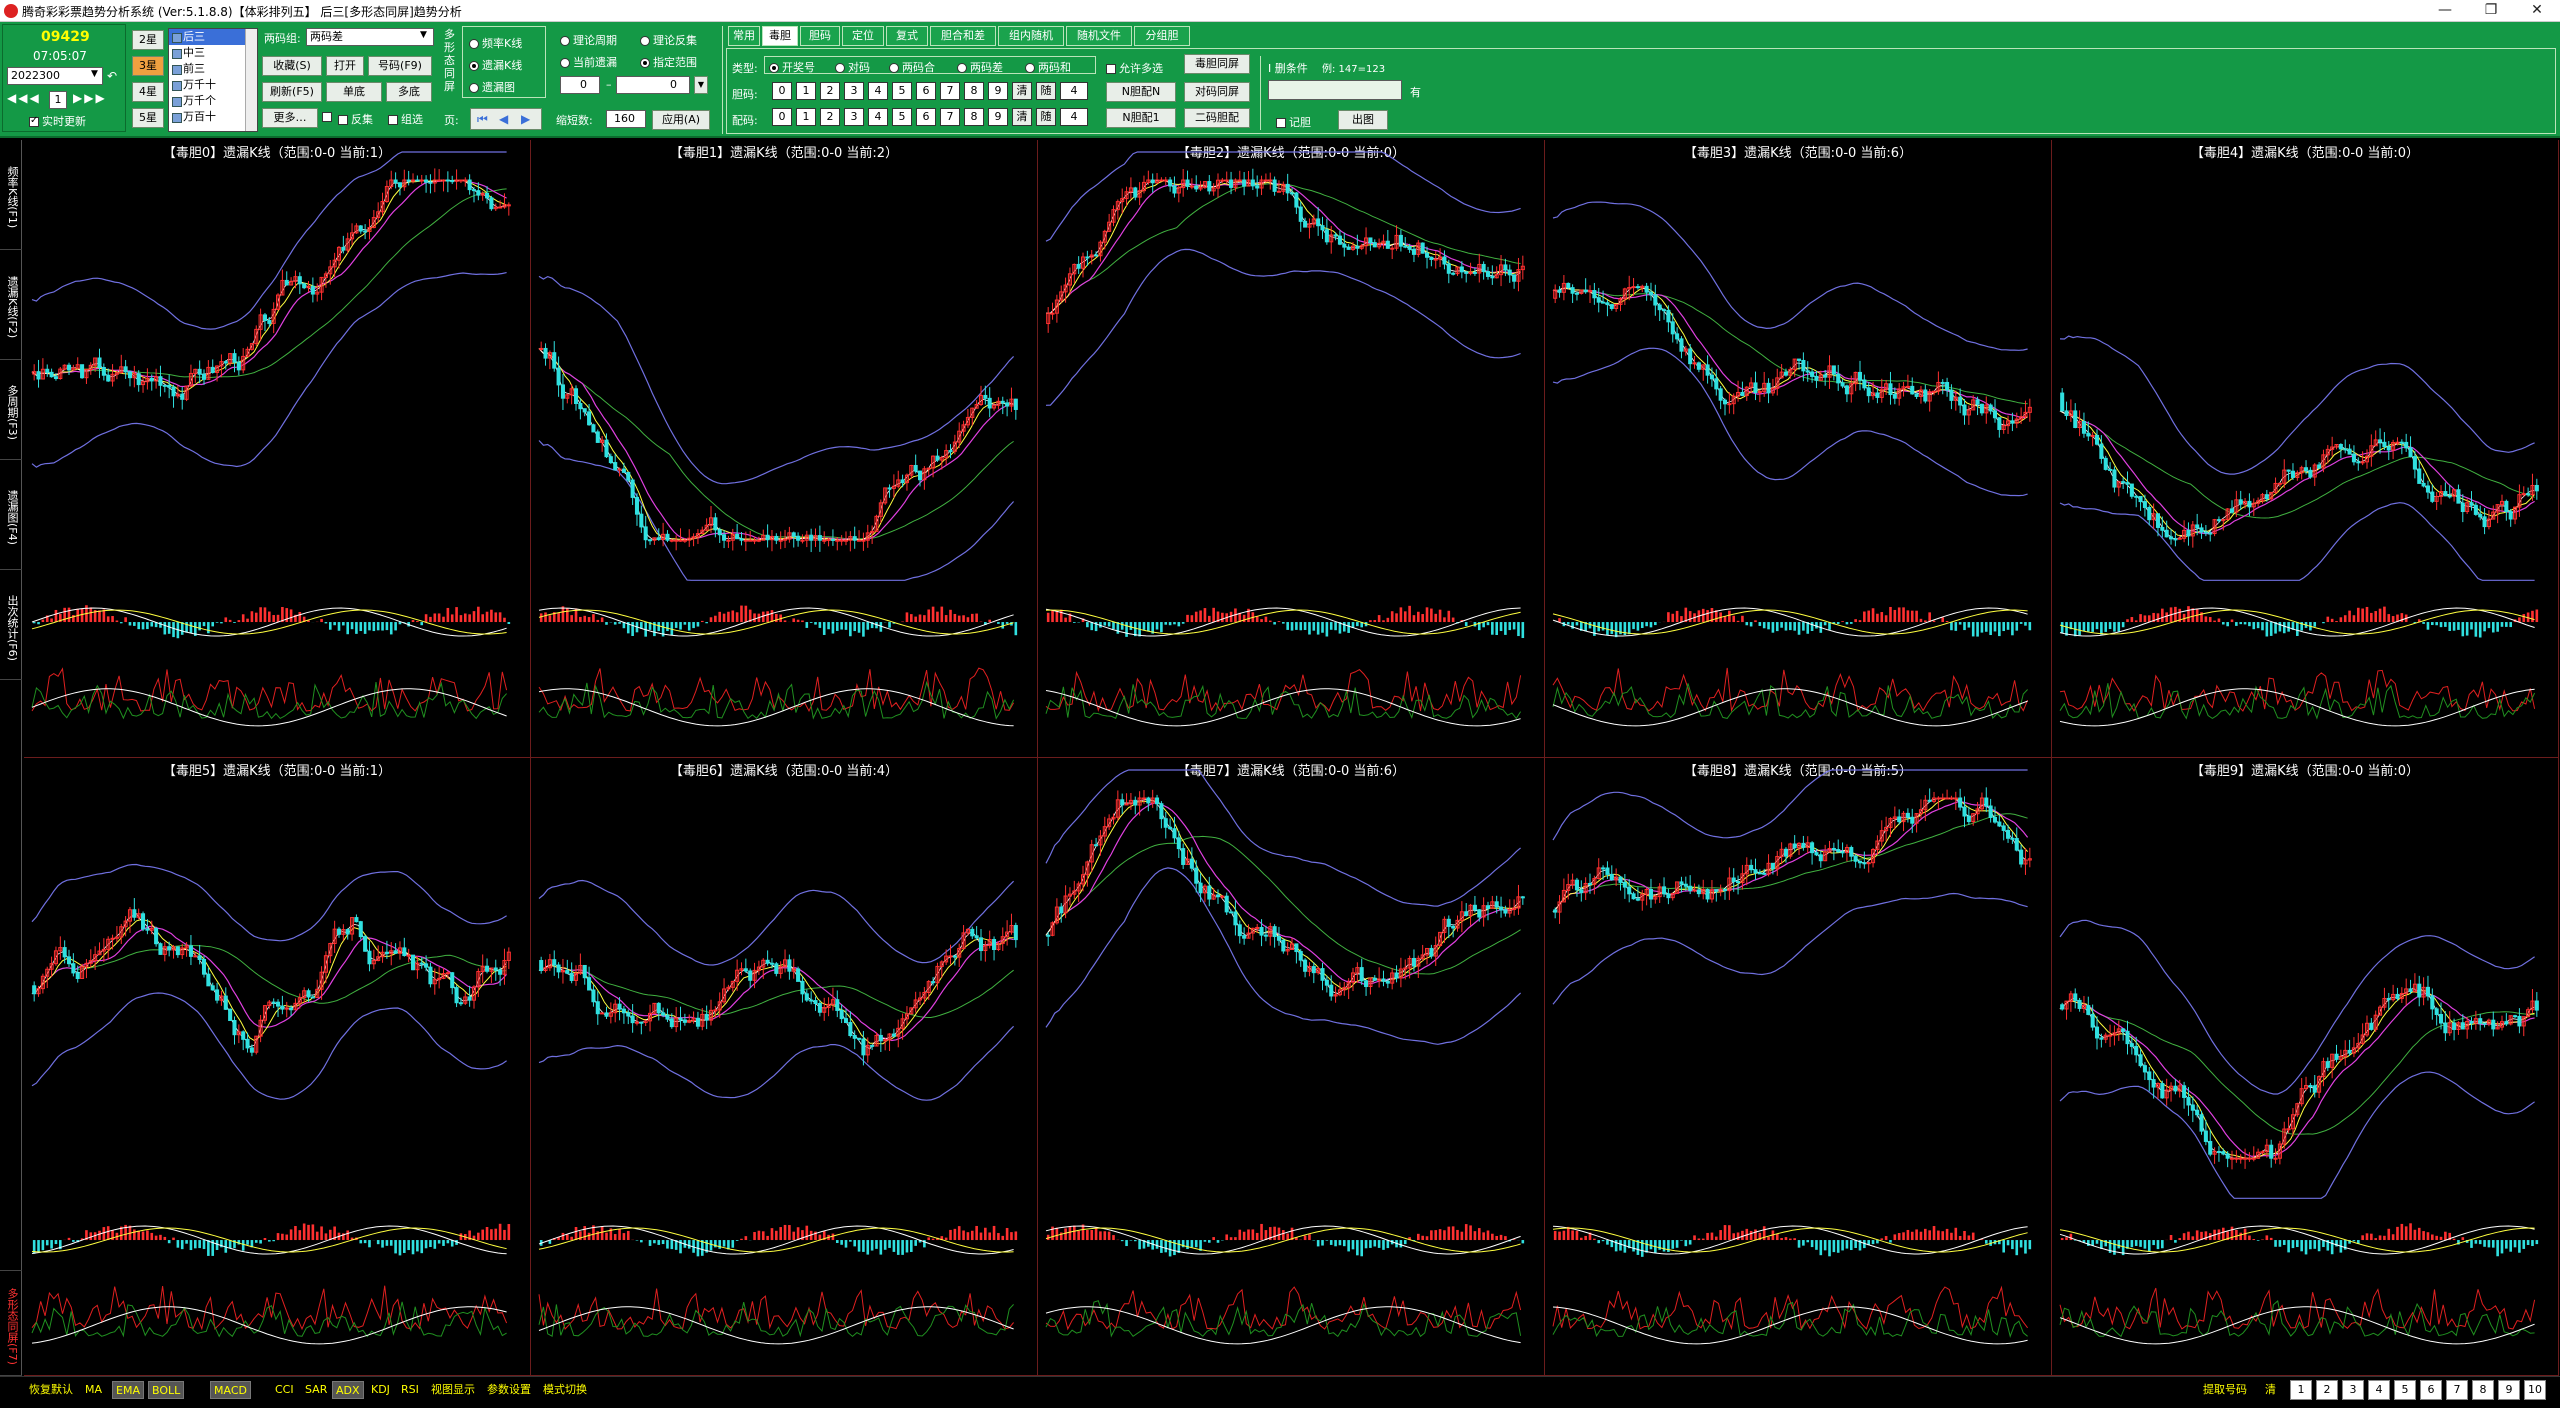 This screenshot has height=1408, width=2560. I want to click on indicator-8: KDJ, so click(380, 1390).